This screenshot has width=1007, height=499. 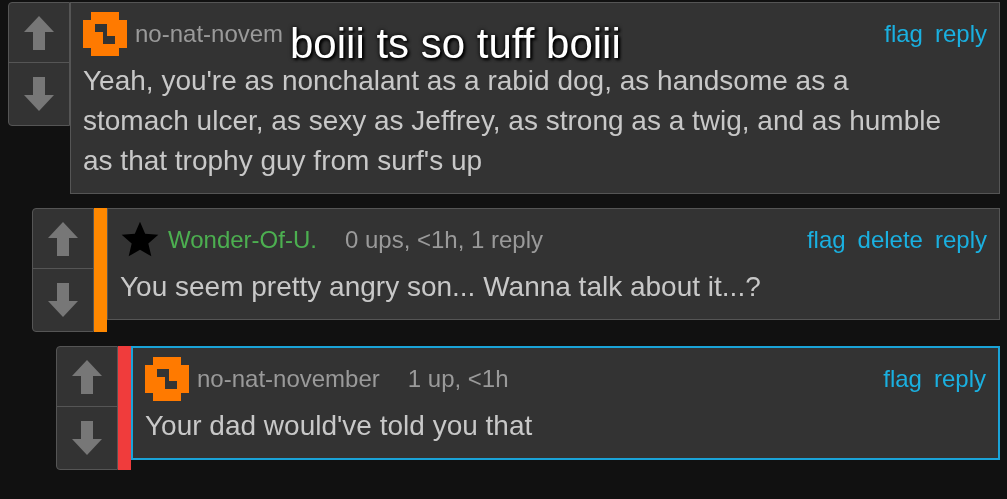 What do you see at coordinates (441, 287) in the screenshot?
I see `comment-text: You seem pretty angry son... Wanna talk about it...?` at bounding box center [441, 287].